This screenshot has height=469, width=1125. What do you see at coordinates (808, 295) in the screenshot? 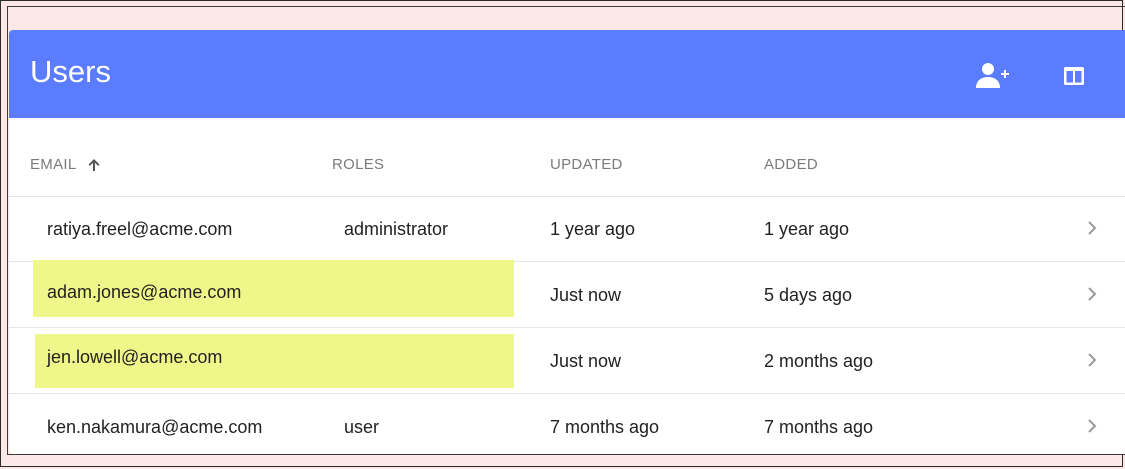
I see `row-added: 5 days ago` at bounding box center [808, 295].